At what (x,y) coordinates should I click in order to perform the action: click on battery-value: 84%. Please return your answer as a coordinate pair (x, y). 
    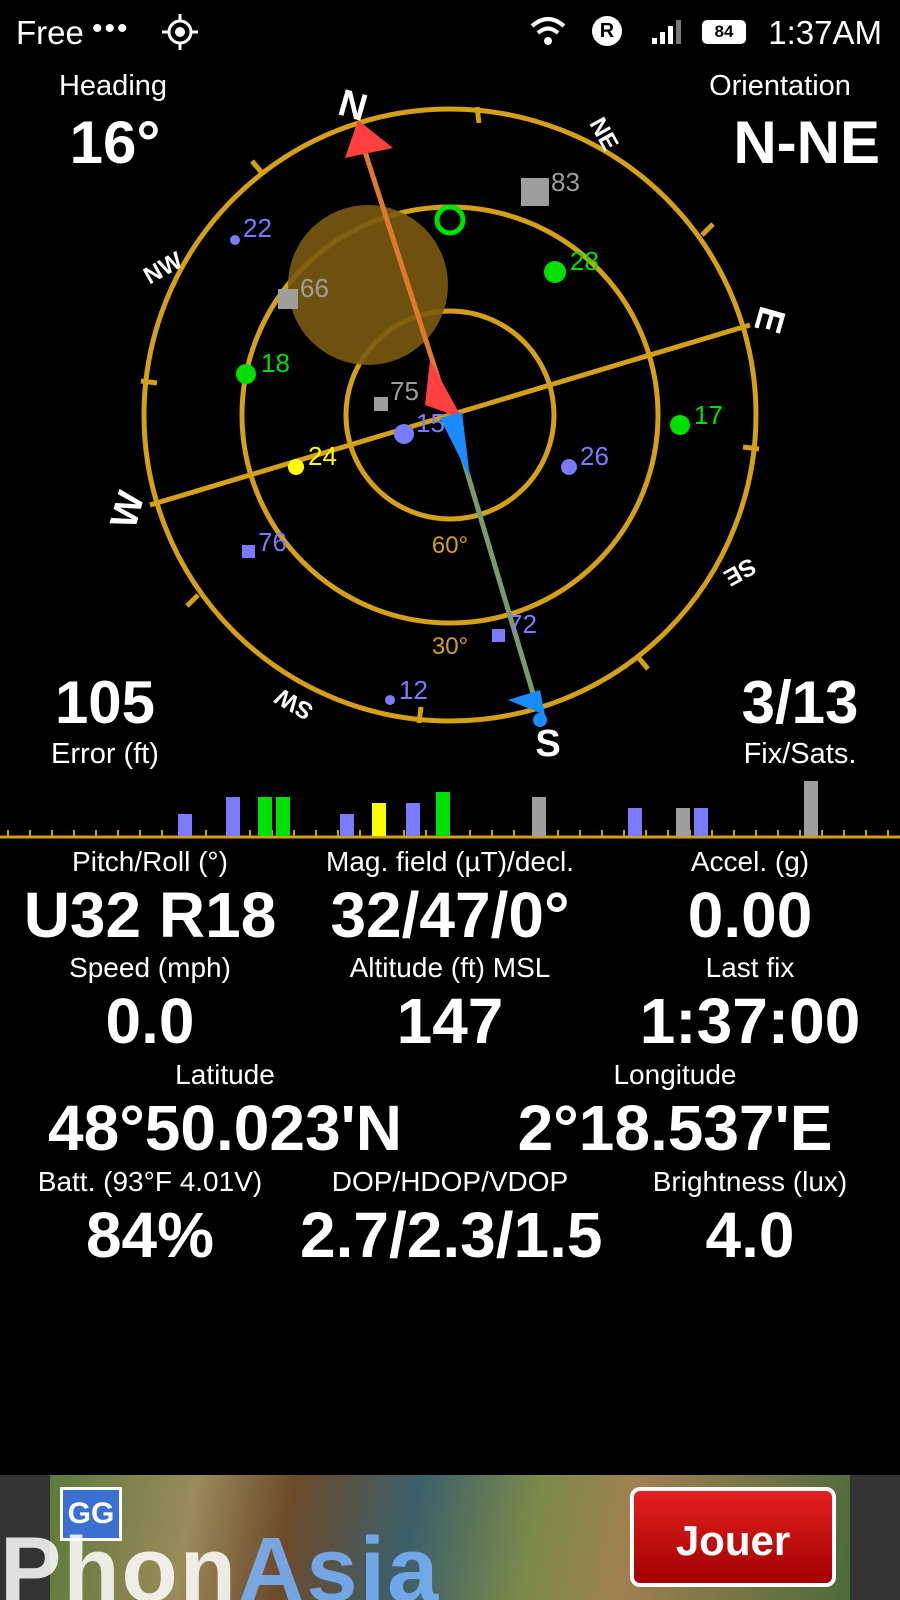
    Looking at the image, I should click on (150, 1235).